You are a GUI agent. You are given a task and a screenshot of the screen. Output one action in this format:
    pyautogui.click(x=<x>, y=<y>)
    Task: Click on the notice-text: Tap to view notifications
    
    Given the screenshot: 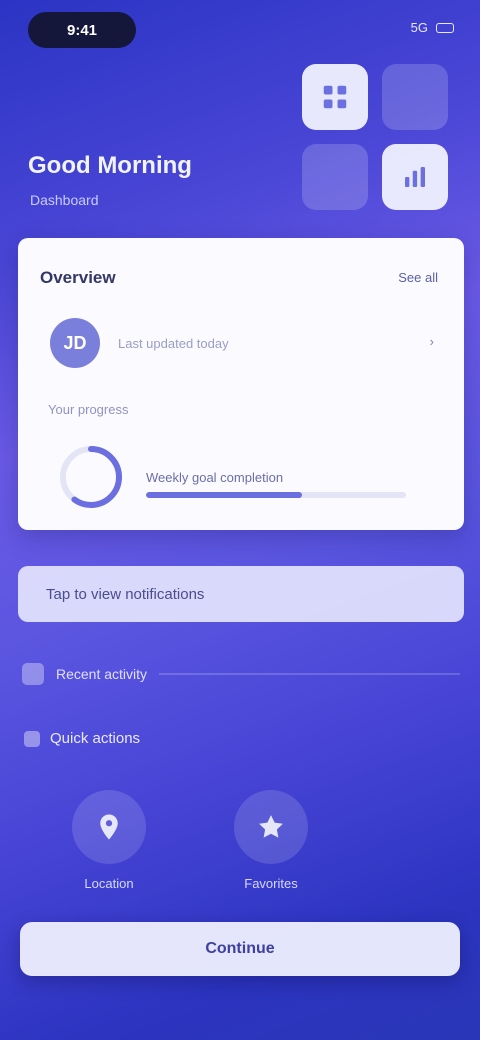 What is the action you would take?
    pyautogui.click(x=125, y=594)
    